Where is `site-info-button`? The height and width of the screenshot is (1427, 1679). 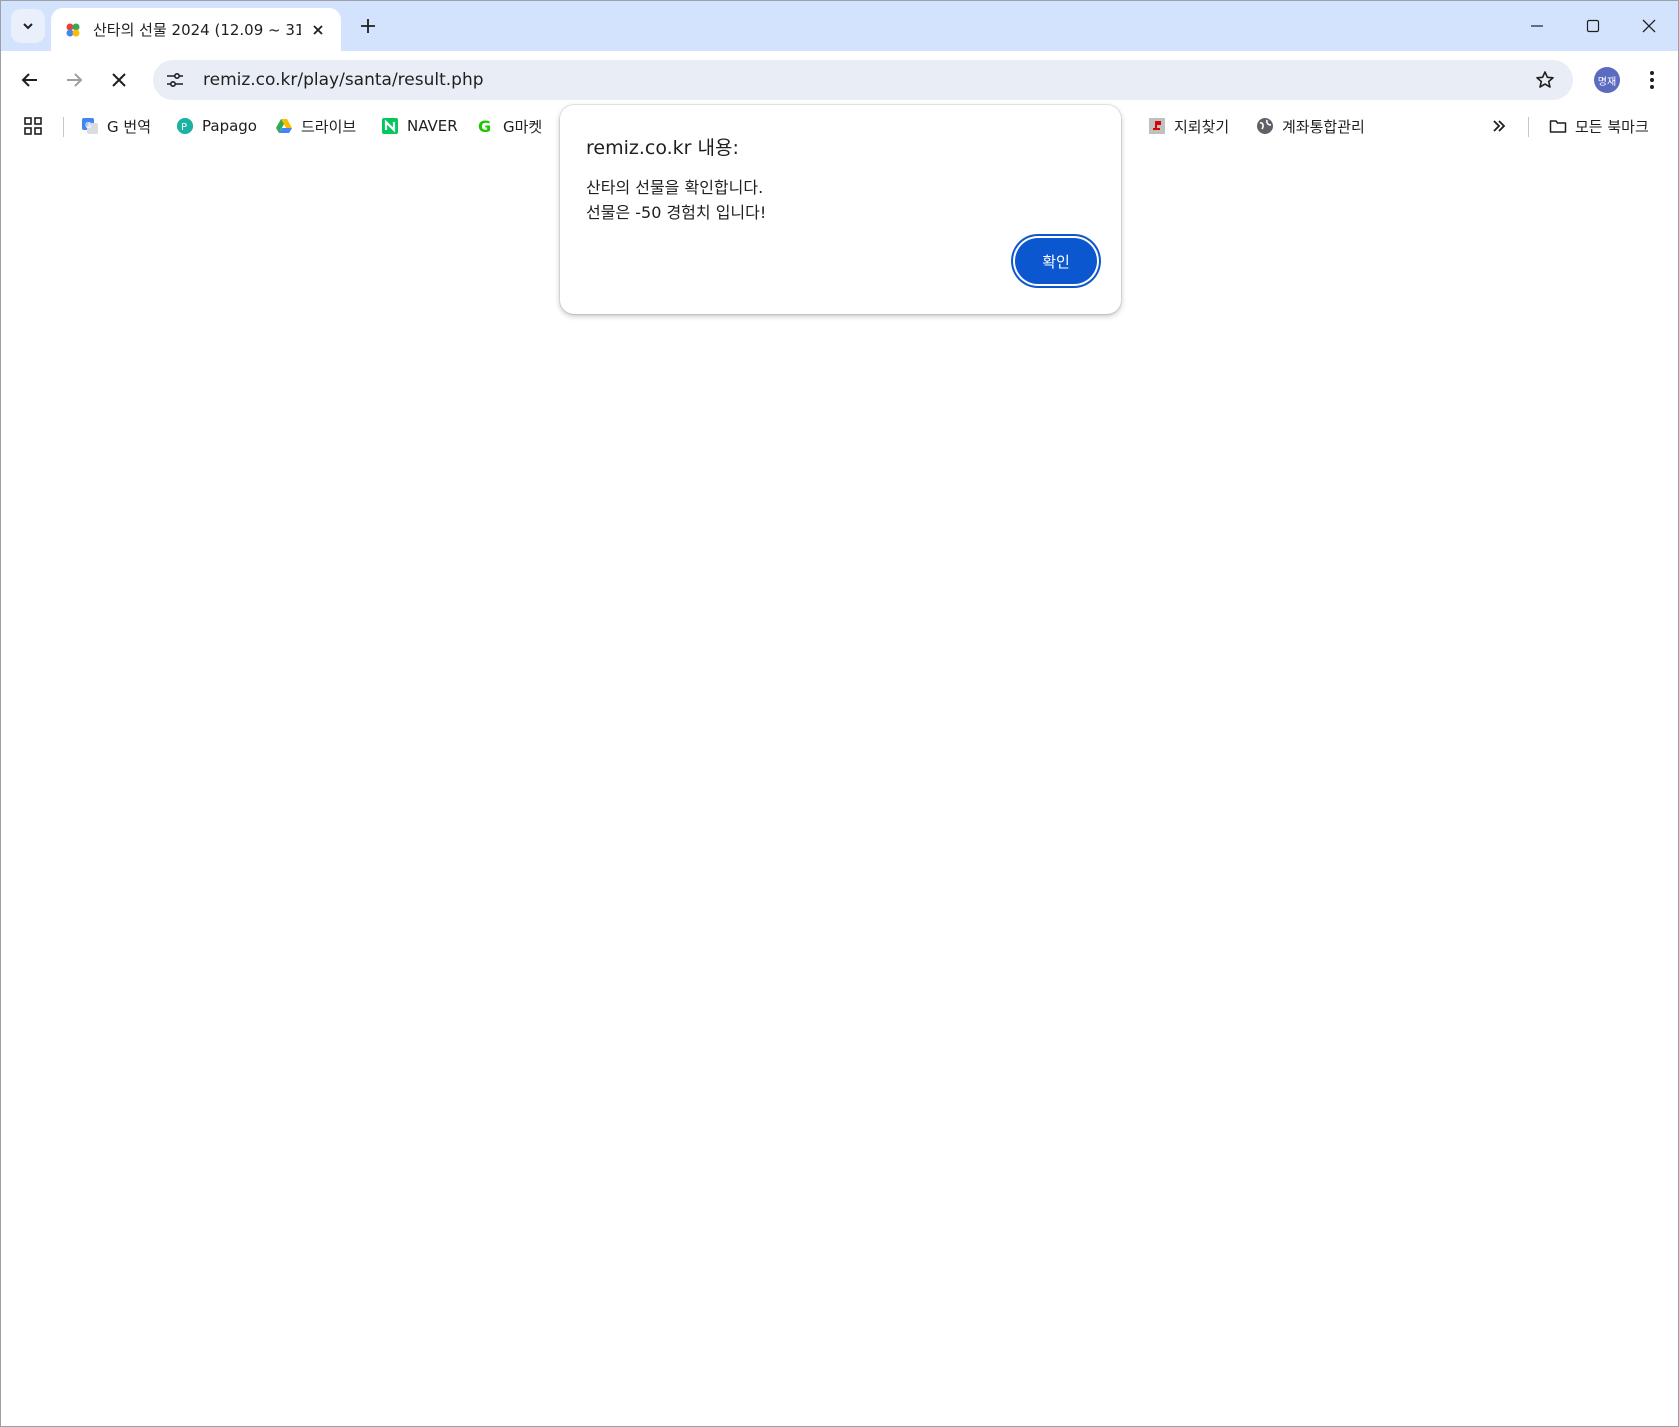
site-info-button is located at coordinates (175, 80).